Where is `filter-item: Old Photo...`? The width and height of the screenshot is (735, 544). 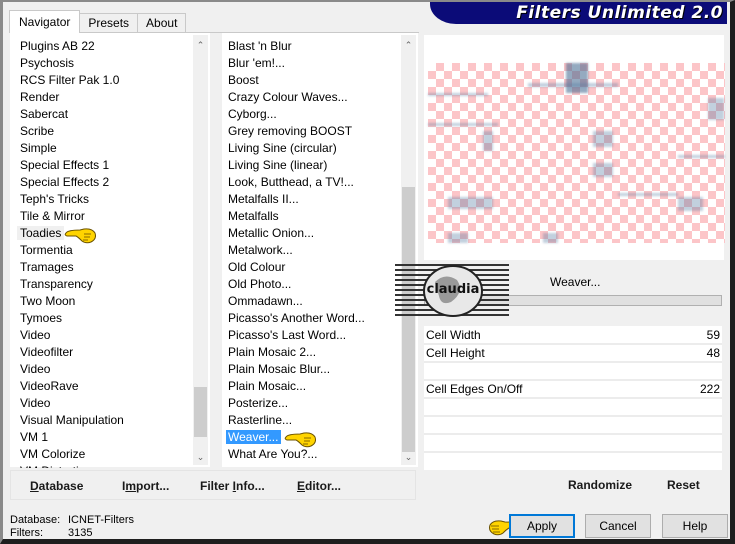
filter-item: Old Photo... is located at coordinates (311, 284).